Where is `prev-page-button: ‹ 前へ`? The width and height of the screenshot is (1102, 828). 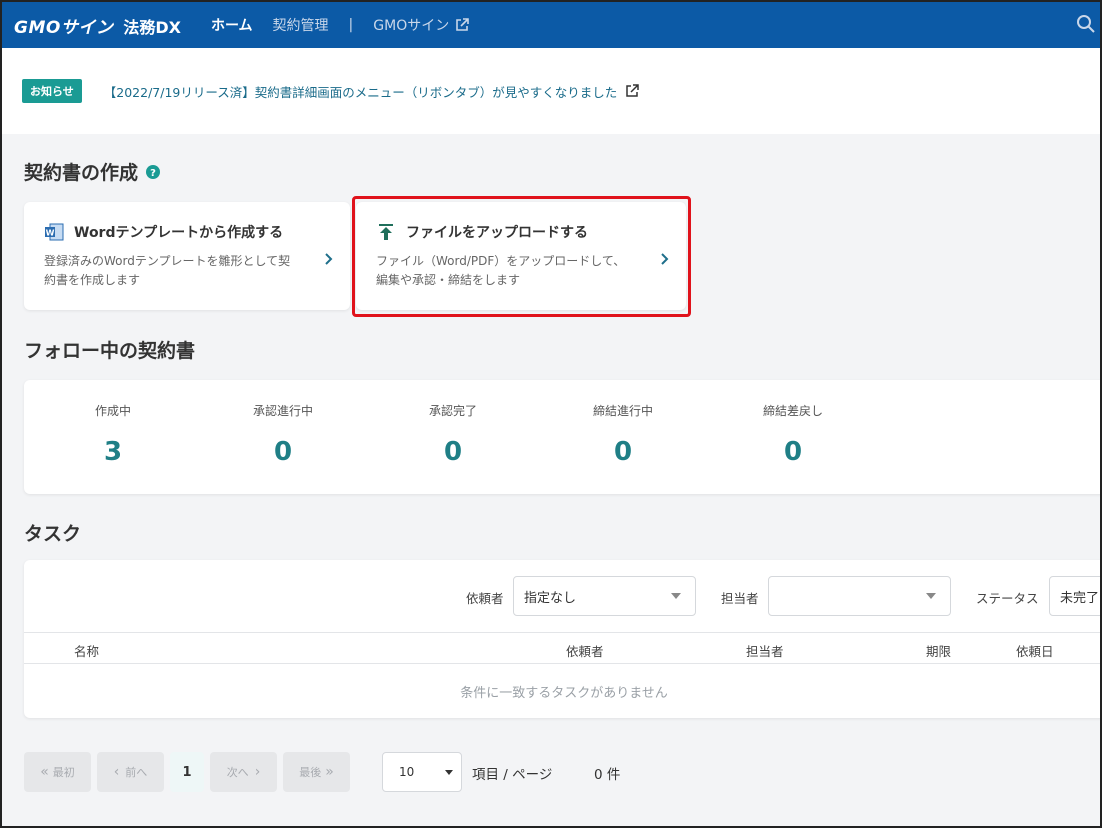 prev-page-button: ‹ 前へ is located at coordinates (130, 772).